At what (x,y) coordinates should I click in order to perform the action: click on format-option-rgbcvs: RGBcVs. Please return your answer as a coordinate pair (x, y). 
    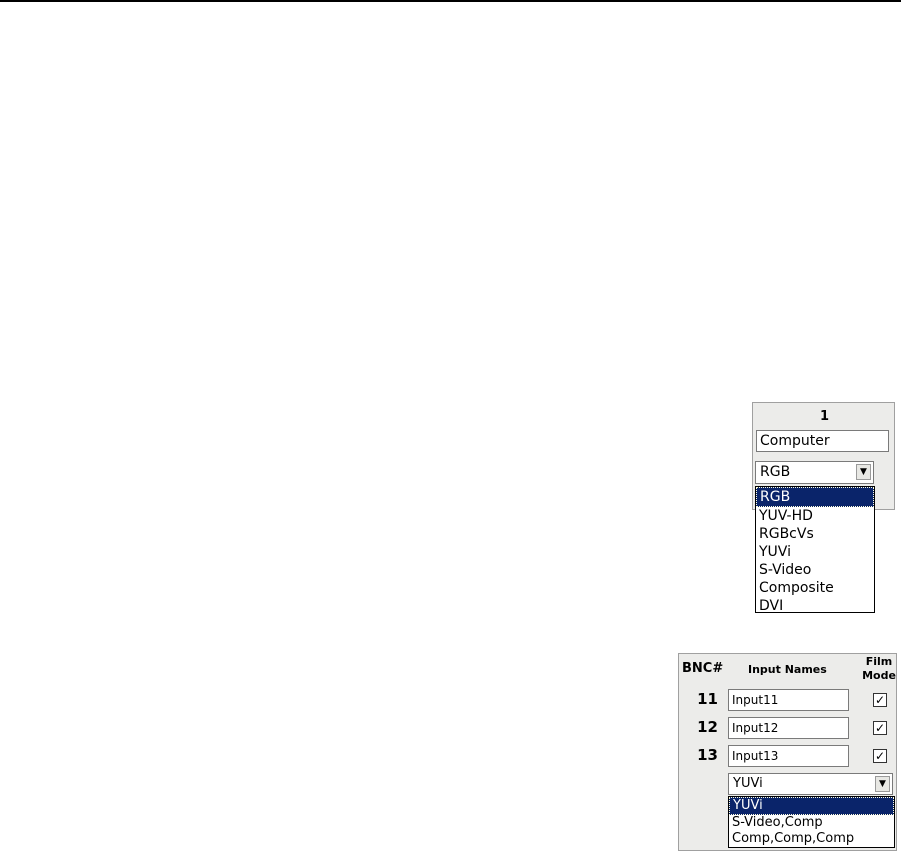
    Looking at the image, I should click on (815, 534).